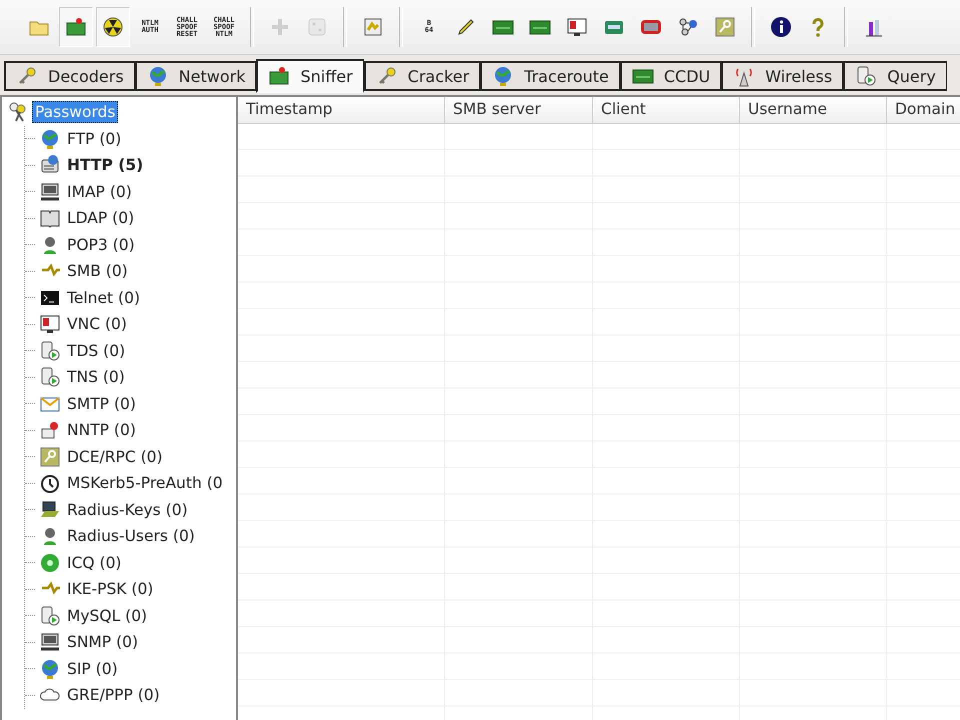 The image size is (960, 720). What do you see at coordinates (92, 668) in the screenshot?
I see `tree-item: SIP (0)` at bounding box center [92, 668].